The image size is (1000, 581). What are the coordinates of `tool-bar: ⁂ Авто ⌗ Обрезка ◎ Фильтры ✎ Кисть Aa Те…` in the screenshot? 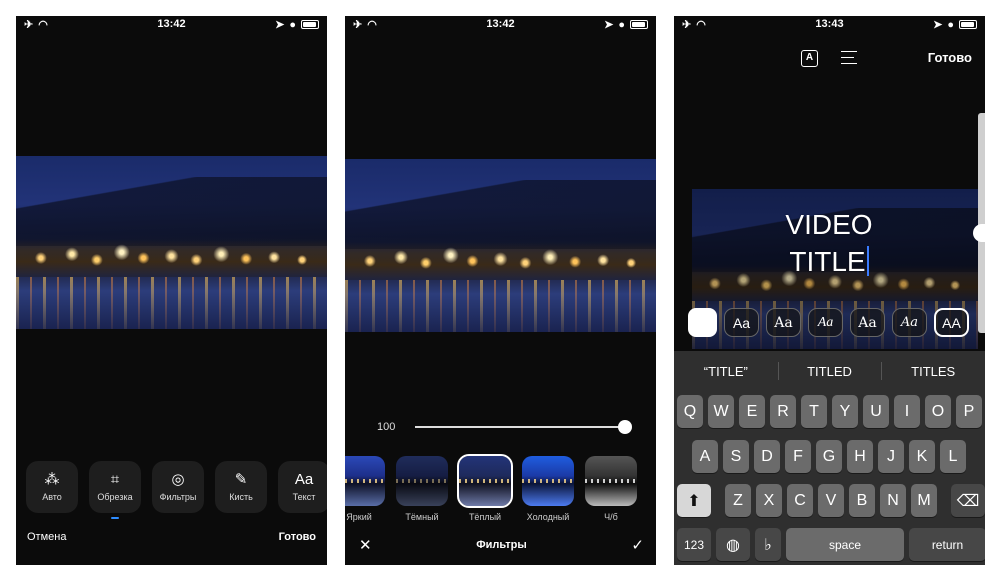 It's located at (176, 490).